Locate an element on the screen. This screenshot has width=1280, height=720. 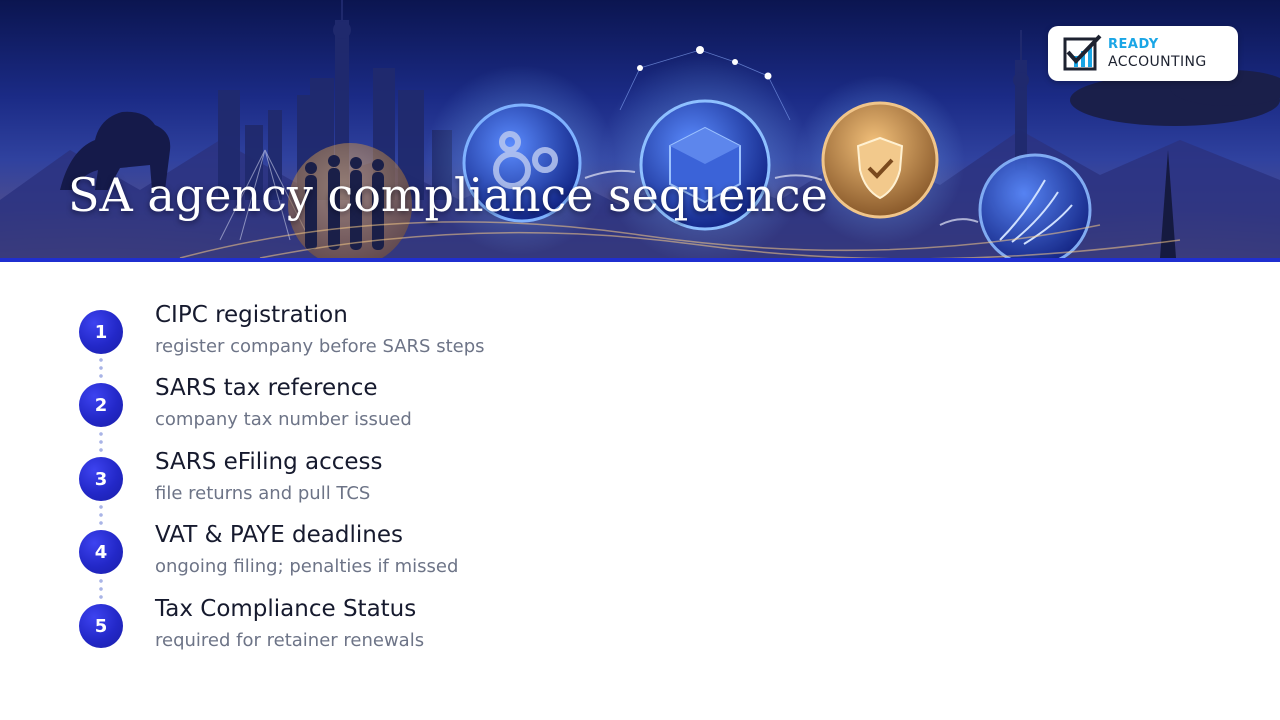
step-title: Tax Compliance Status is located at coordinates (286, 609).